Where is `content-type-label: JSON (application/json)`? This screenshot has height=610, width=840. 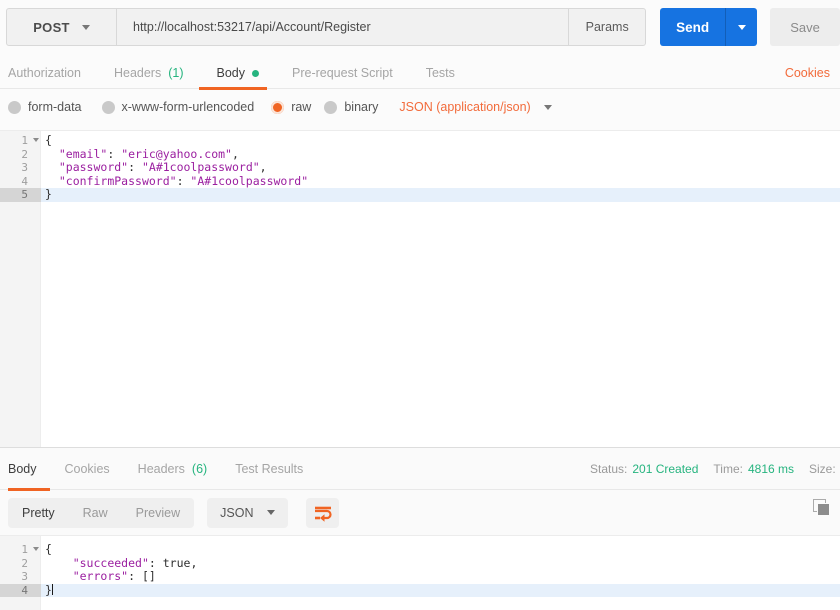
content-type-label: JSON (application/json) is located at coordinates (465, 107).